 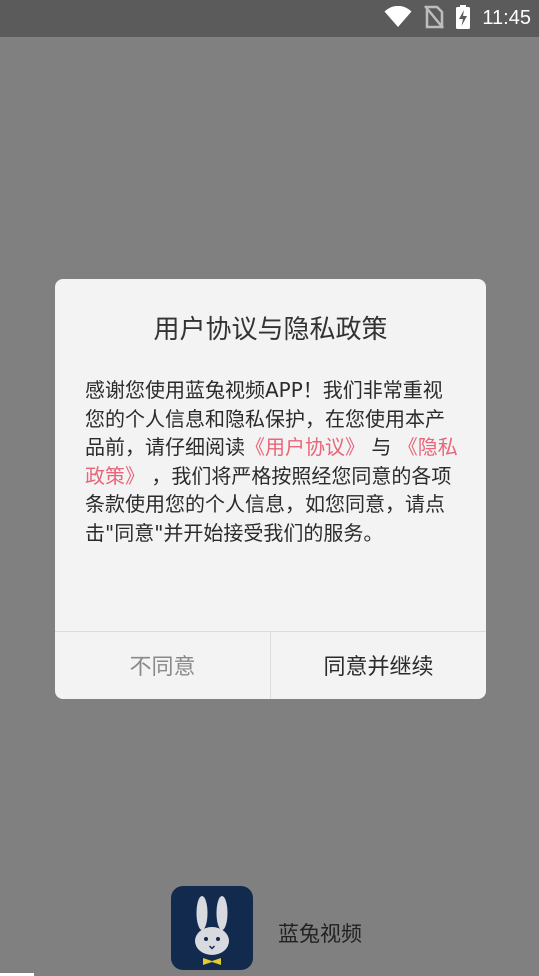 I want to click on status-time: 11:45, so click(x=506, y=18).